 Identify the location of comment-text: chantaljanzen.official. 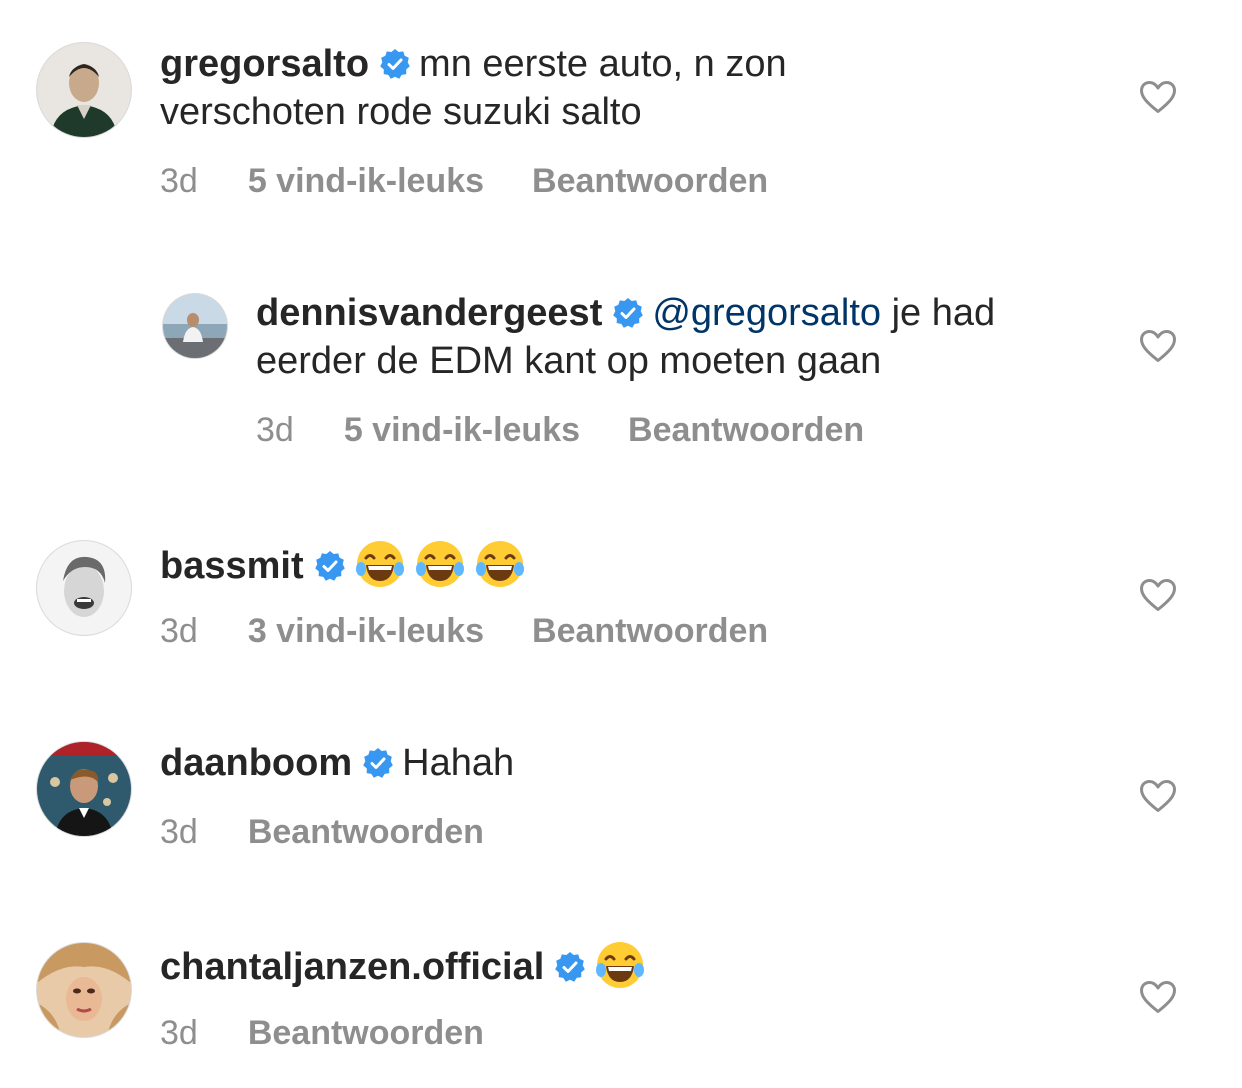
(540, 965).